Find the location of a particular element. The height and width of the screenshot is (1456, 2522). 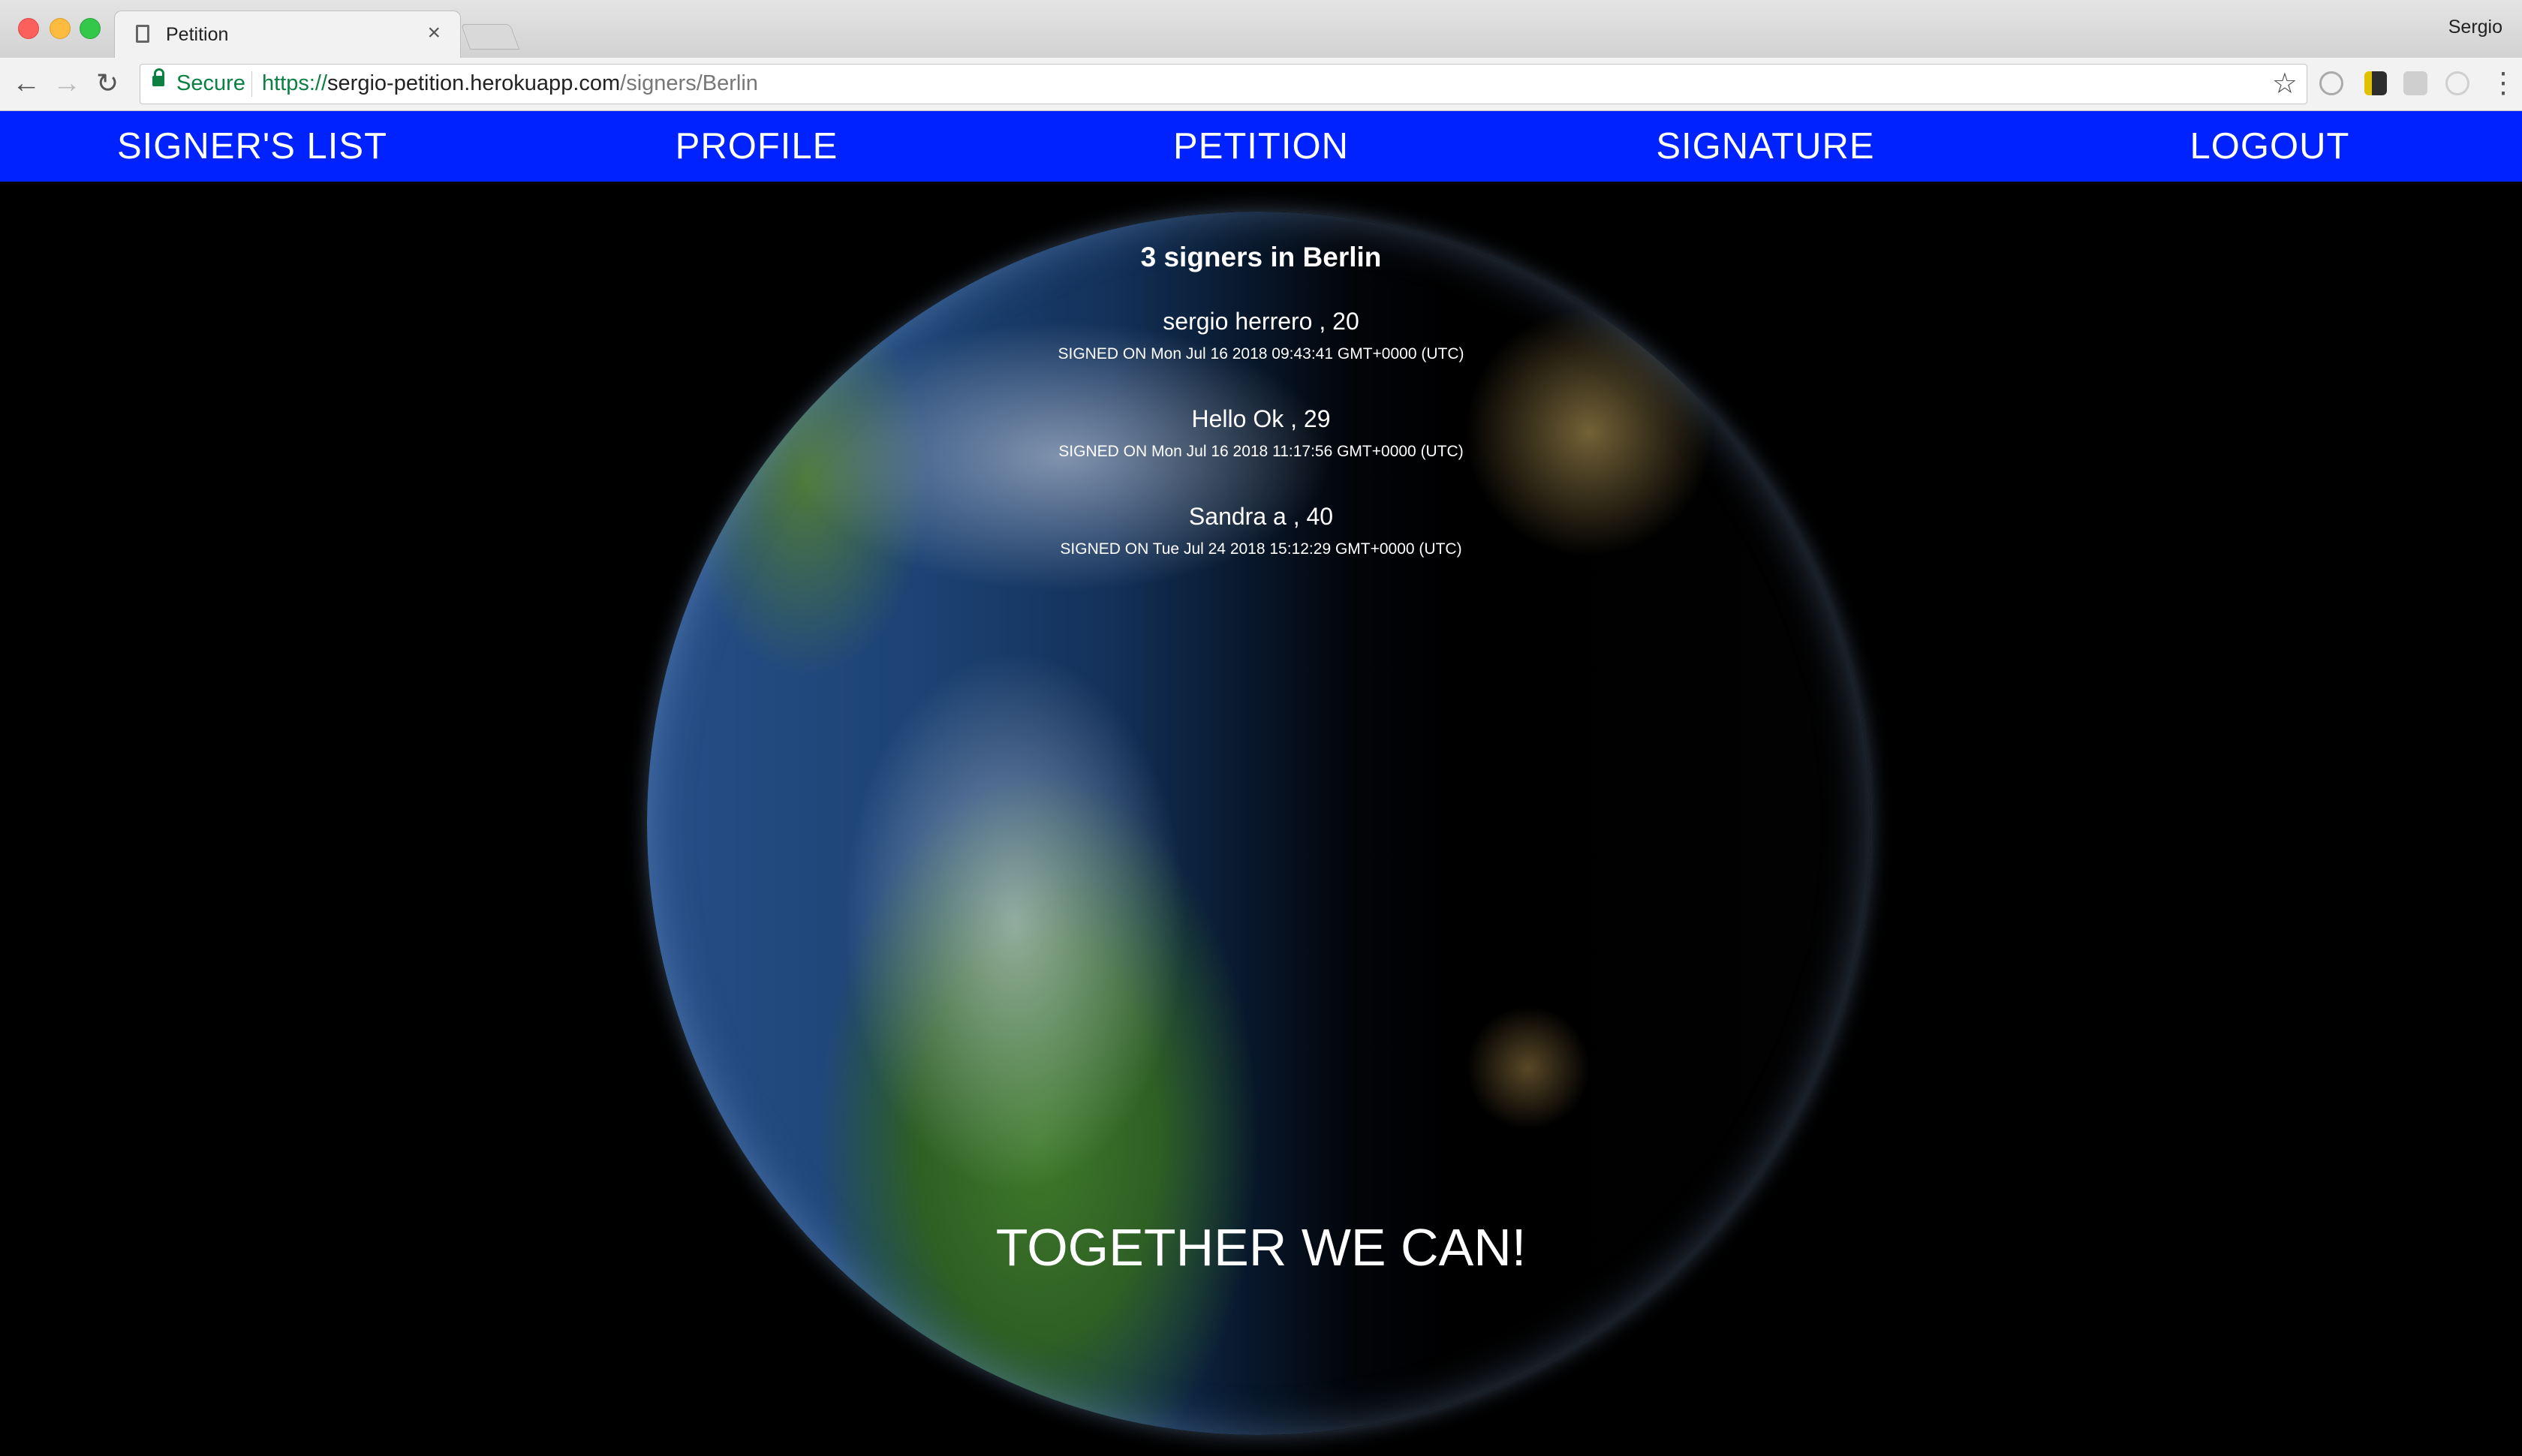

back-arrow-icon: ← is located at coordinates (26, 83).